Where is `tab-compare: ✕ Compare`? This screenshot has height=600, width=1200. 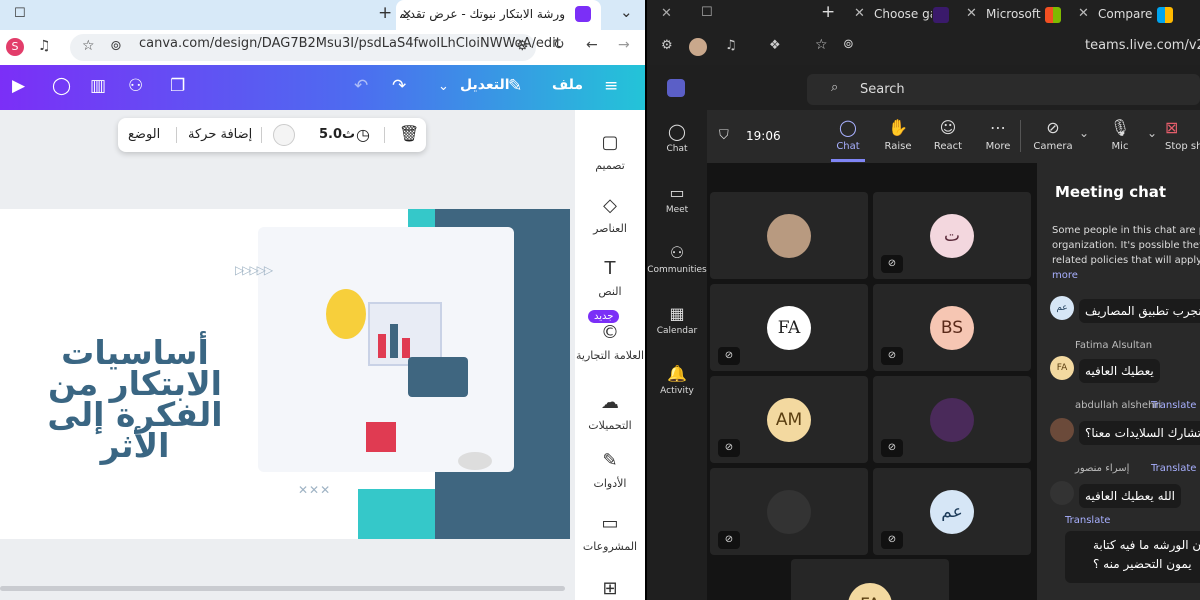 tab-compare: ✕ Compare is located at coordinates (1126, 15).